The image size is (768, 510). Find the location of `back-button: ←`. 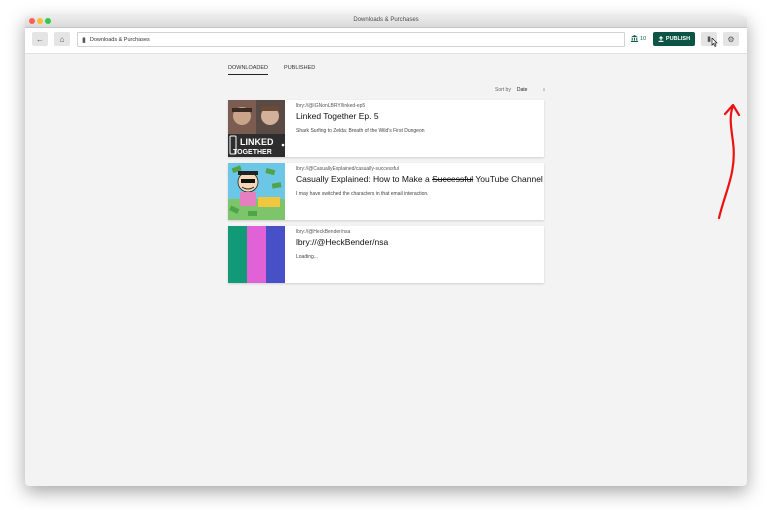

back-button: ← is located at coordinates (40, 39).